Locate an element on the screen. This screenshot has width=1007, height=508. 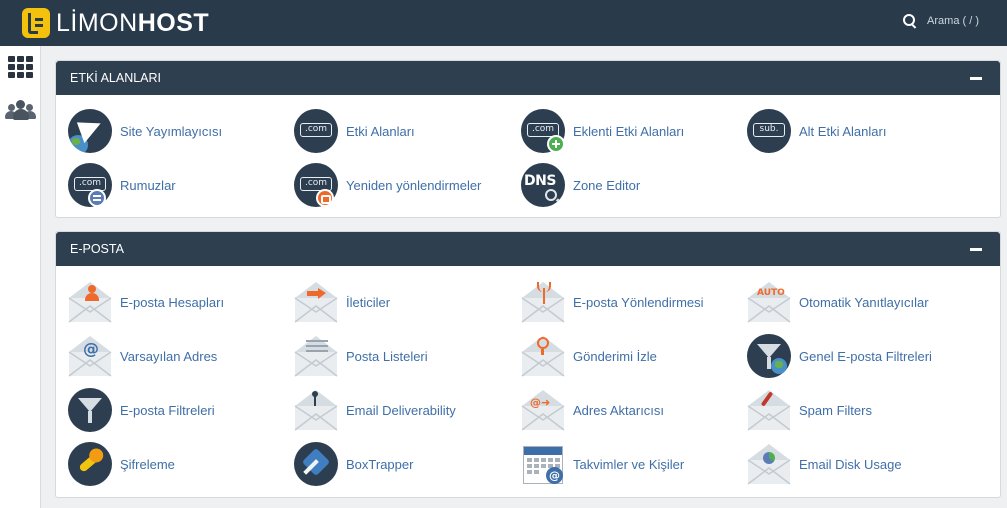
item-domains: .com Etki Alanları is located at coordinates (404, 131).